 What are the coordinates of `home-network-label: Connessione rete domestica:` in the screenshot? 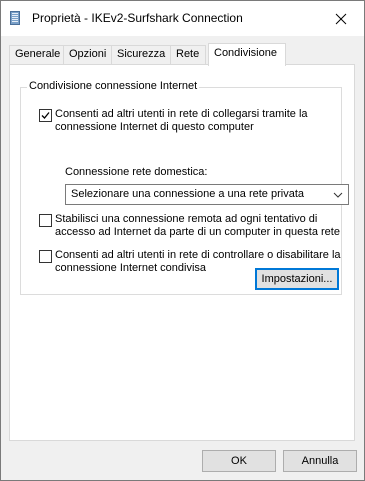 It's located at (136, 172).